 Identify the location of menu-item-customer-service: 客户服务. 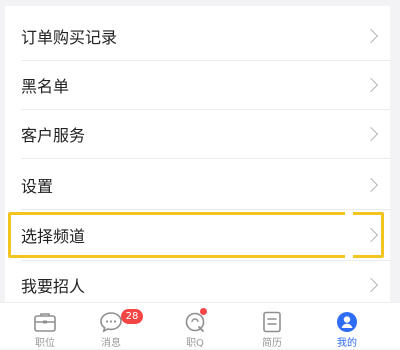
(197, 134).